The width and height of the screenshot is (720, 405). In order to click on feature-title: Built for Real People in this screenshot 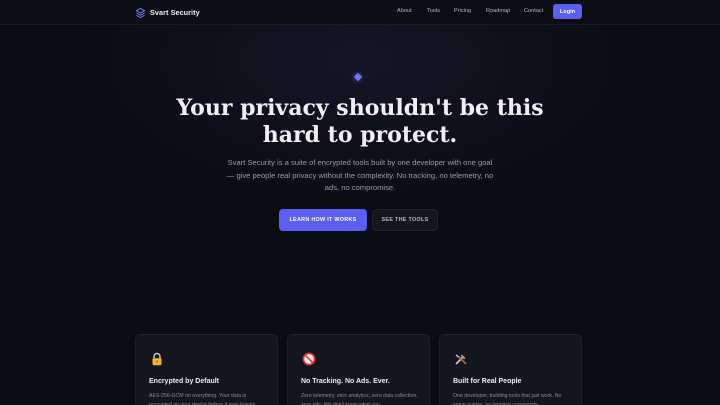, I will do `click(487, 381)`.